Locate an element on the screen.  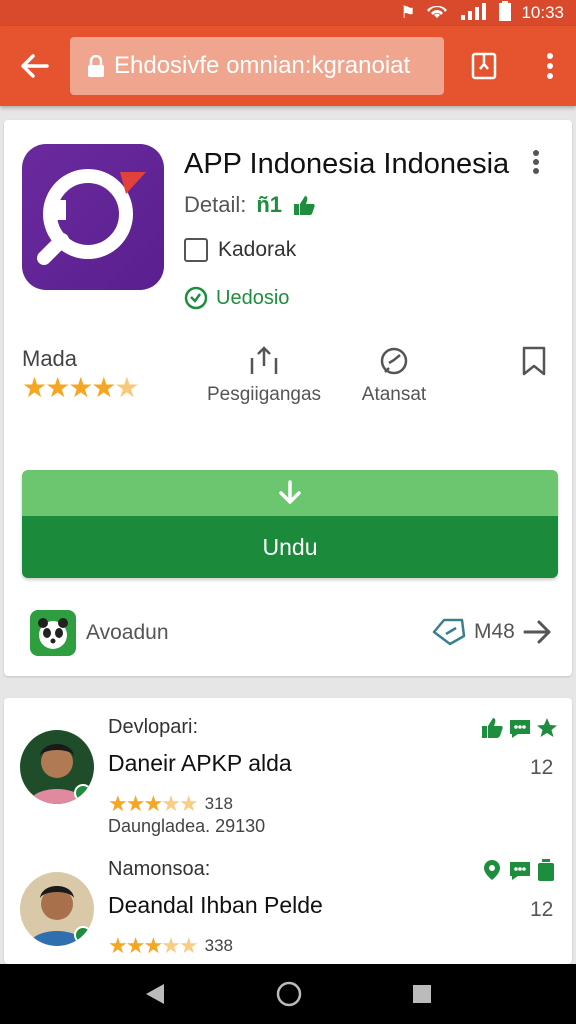
checkbox-label: Kadorak is located at coordinates (257, 249).